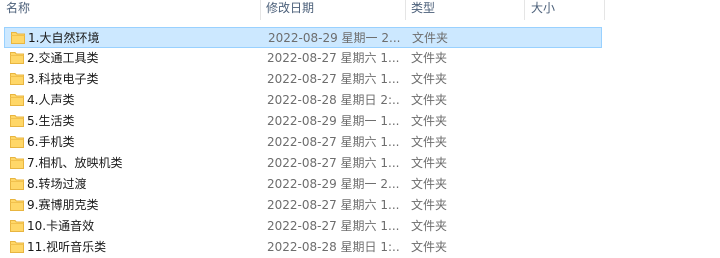  What do you see at coordinates (57, 184) in the screenshot?
I see `folder-name: 8.转场过渡` at bounding box center [57, 184].